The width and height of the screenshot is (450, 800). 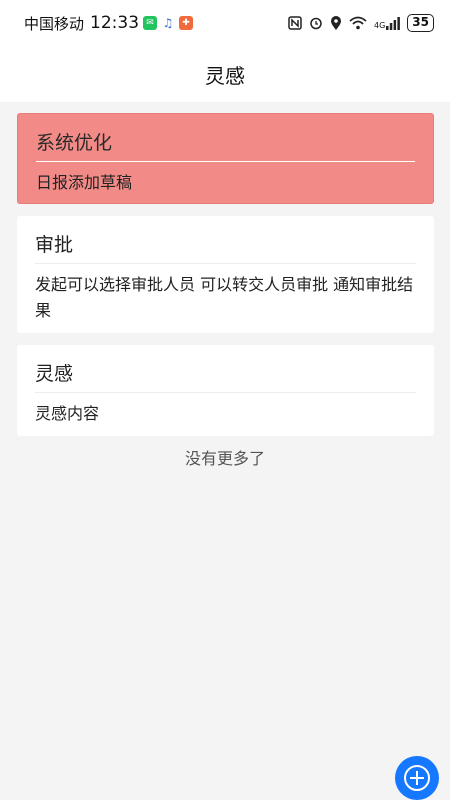 I want to click on page-title: 灵感, so click(x=225, y=75).